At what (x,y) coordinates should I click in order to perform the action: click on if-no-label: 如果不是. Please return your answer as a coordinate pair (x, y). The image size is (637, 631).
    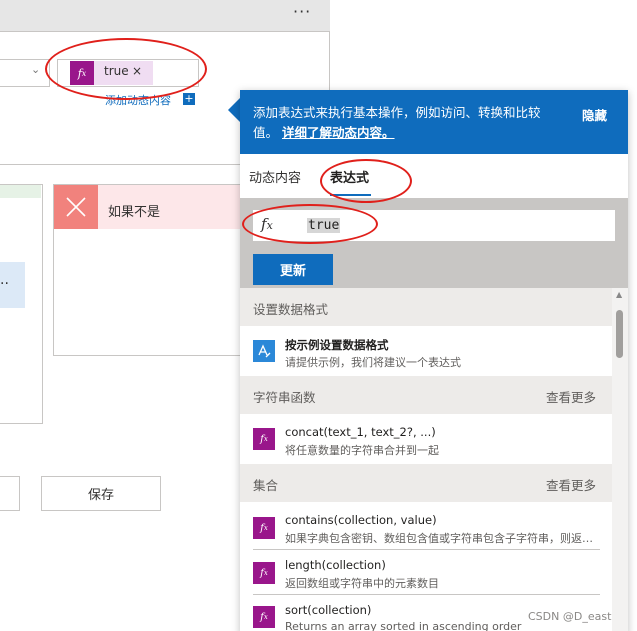
    Looking at the image, I should click on (134, 212).